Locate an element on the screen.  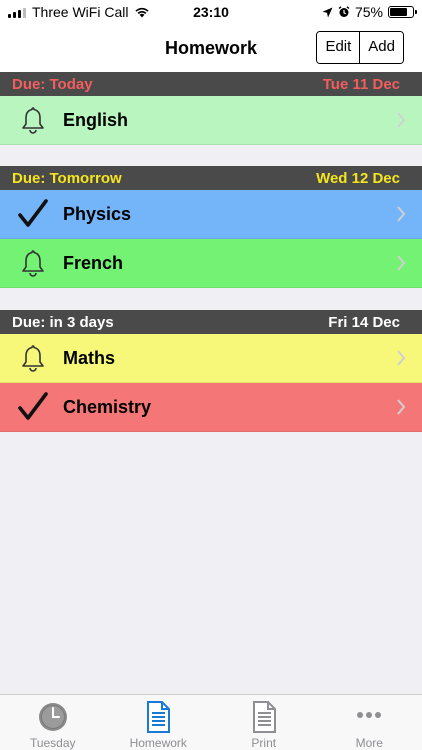
tab-tuesday: Tuesday is located at coordinates (53, 722).